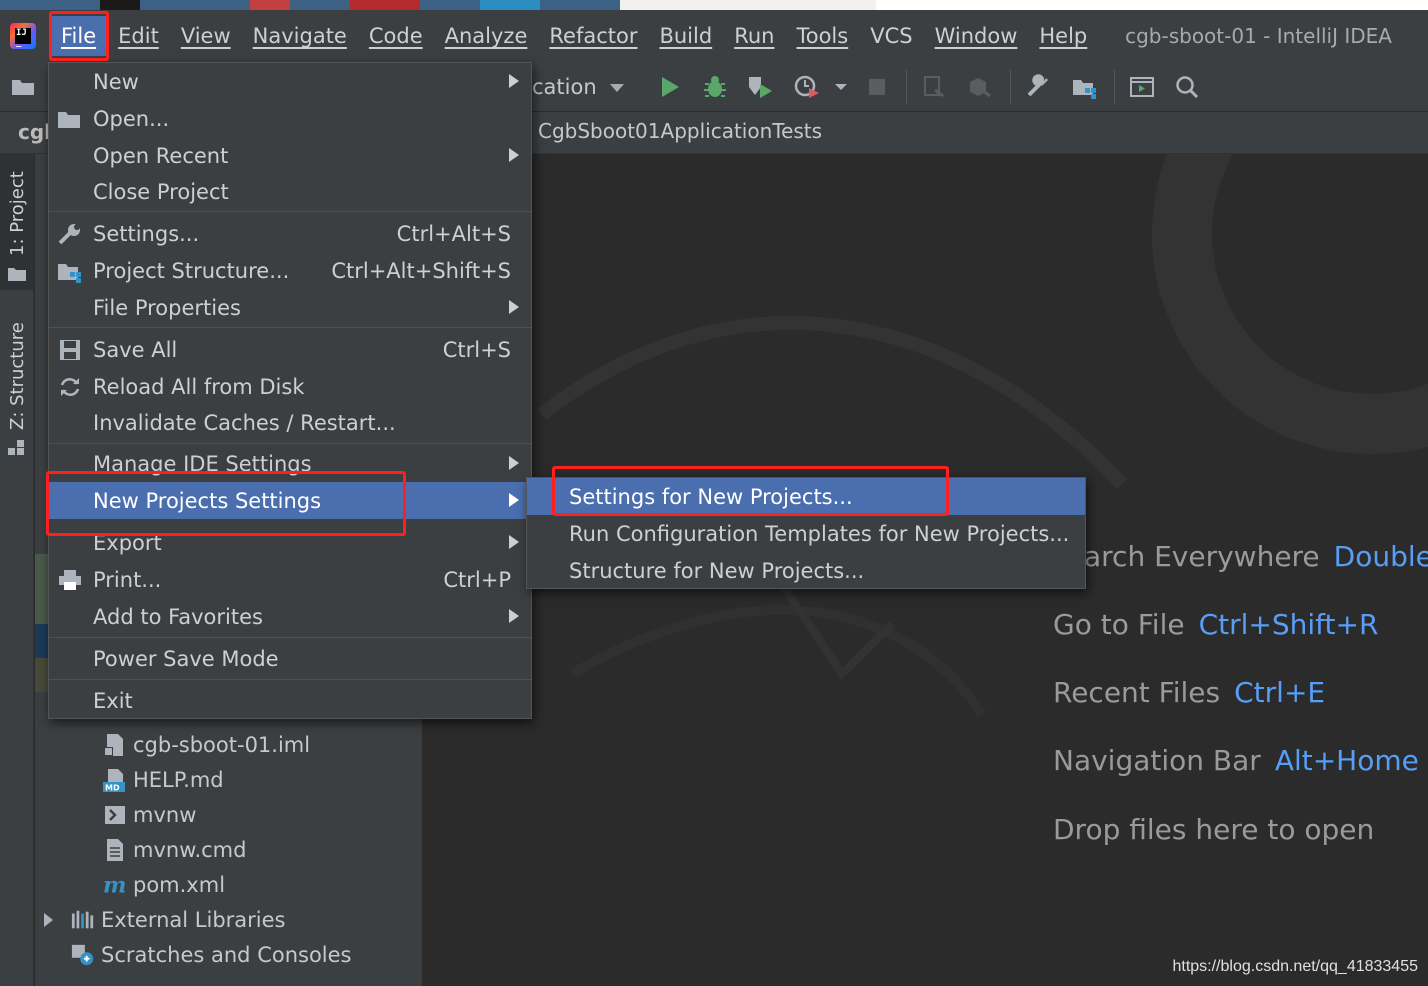  What do you see at coordinates (1214, 829) in the screenshot?
I see `hint-drop-files: Drop files here to open` at bounding box center [1214, 829].